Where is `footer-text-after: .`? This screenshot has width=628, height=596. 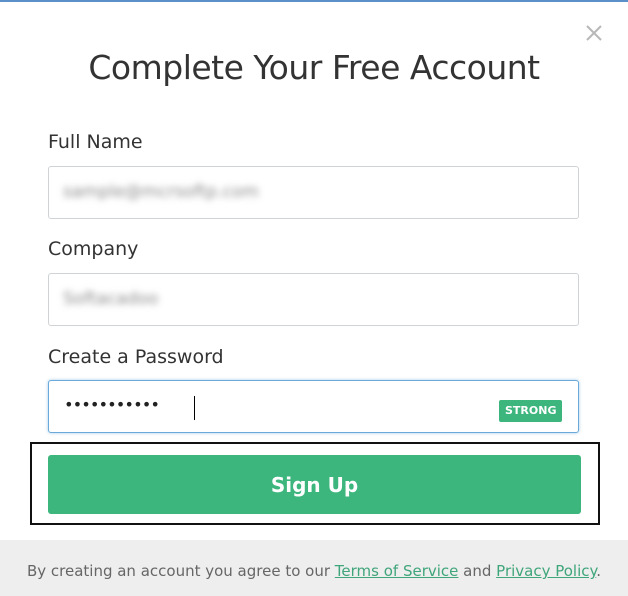 footer-text-after: . is located at coordinates (599, 571).